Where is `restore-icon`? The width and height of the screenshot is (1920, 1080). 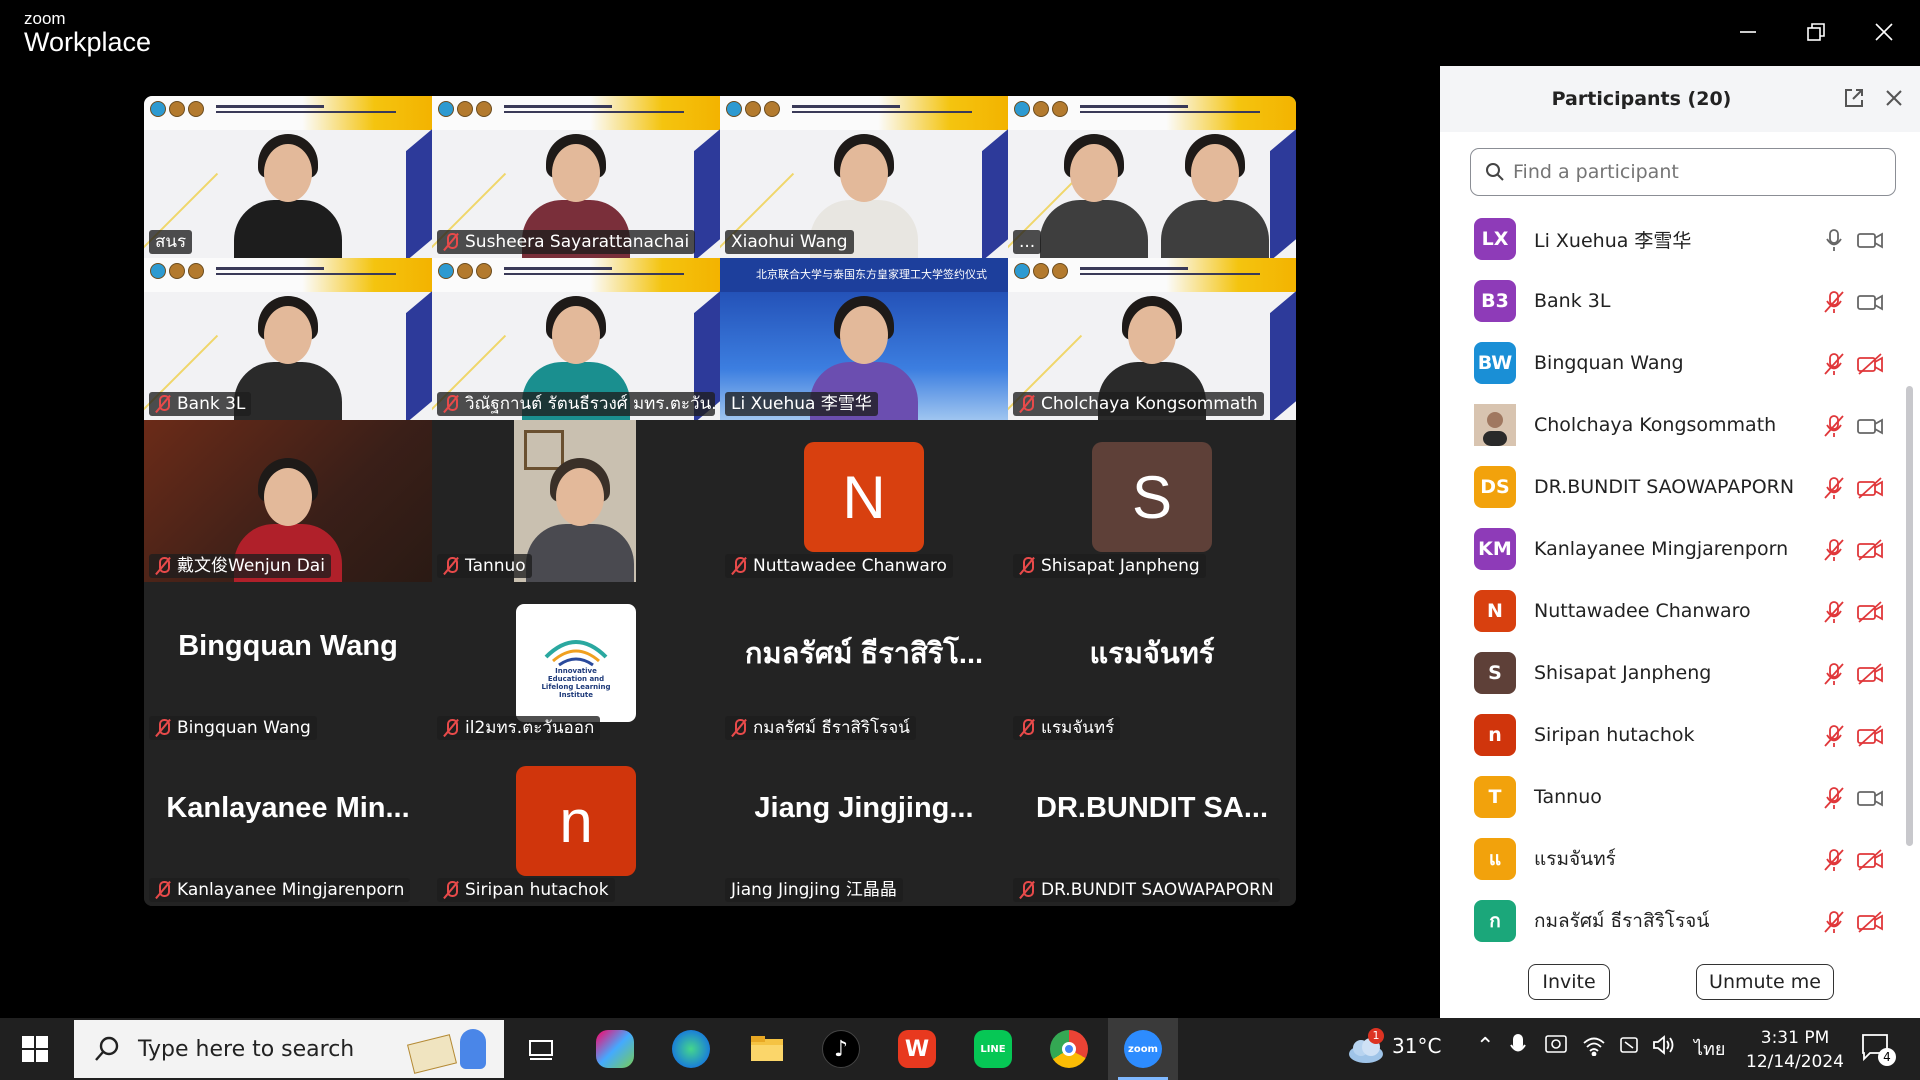
restore-icon is located at coordinates (1816, 32).